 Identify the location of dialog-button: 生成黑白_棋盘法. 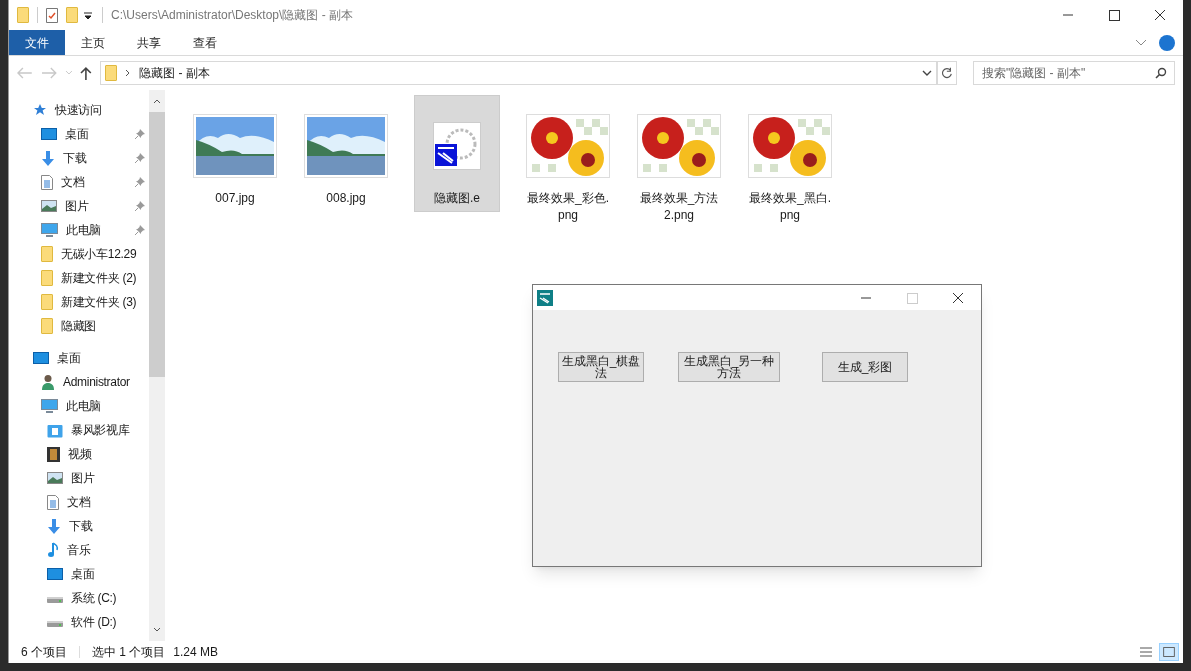
(601, 367).